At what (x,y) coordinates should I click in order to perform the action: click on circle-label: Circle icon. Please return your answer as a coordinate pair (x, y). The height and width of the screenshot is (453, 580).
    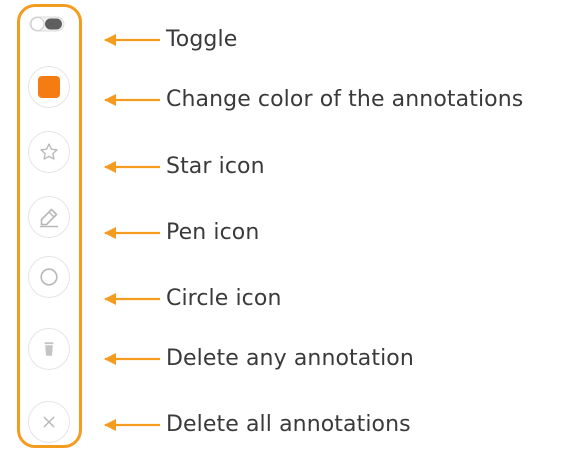
    Looking at the image, I should click on (224, 298).